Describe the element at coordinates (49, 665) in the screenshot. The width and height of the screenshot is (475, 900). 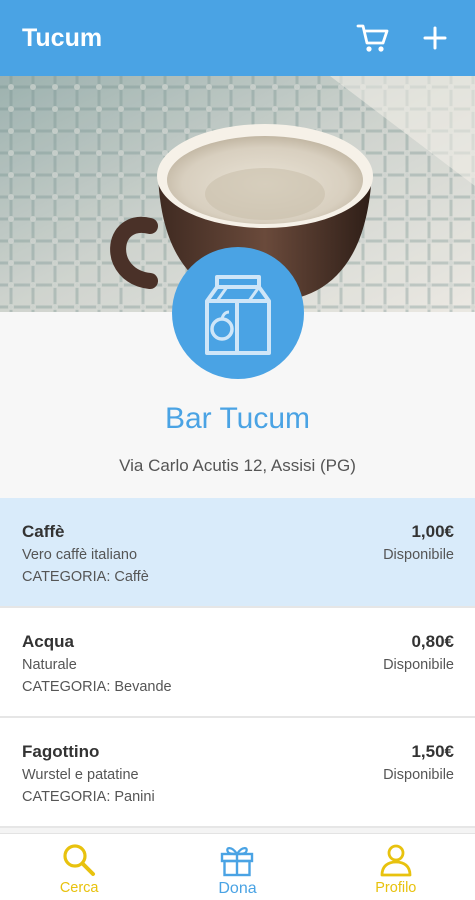
I see `product-description: Naturale` at that location.